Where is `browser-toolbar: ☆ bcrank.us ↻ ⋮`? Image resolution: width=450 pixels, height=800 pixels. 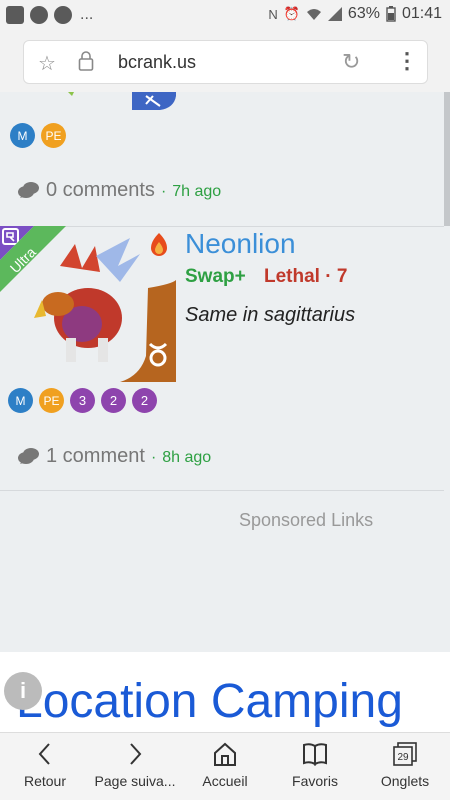
browser-toolbar: ☆ bcrank.us ↻ ⋮ is located at coordinates (225, 62).